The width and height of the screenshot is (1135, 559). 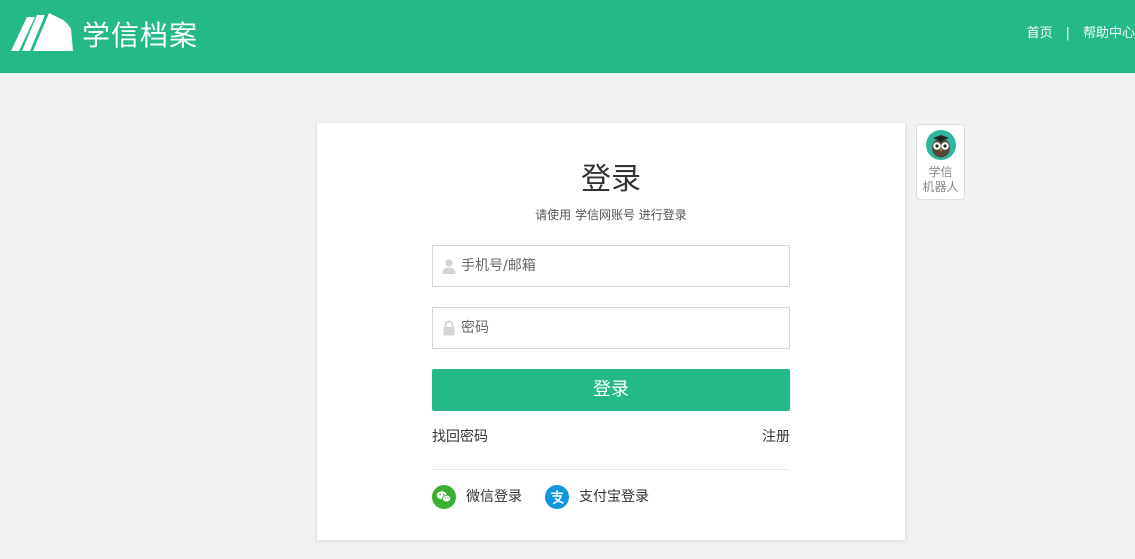 What do you see at coordinates (494, 497) in the screenshot?
I see `wechat-login-label: 微信登录` at bounding box center [494, 497].